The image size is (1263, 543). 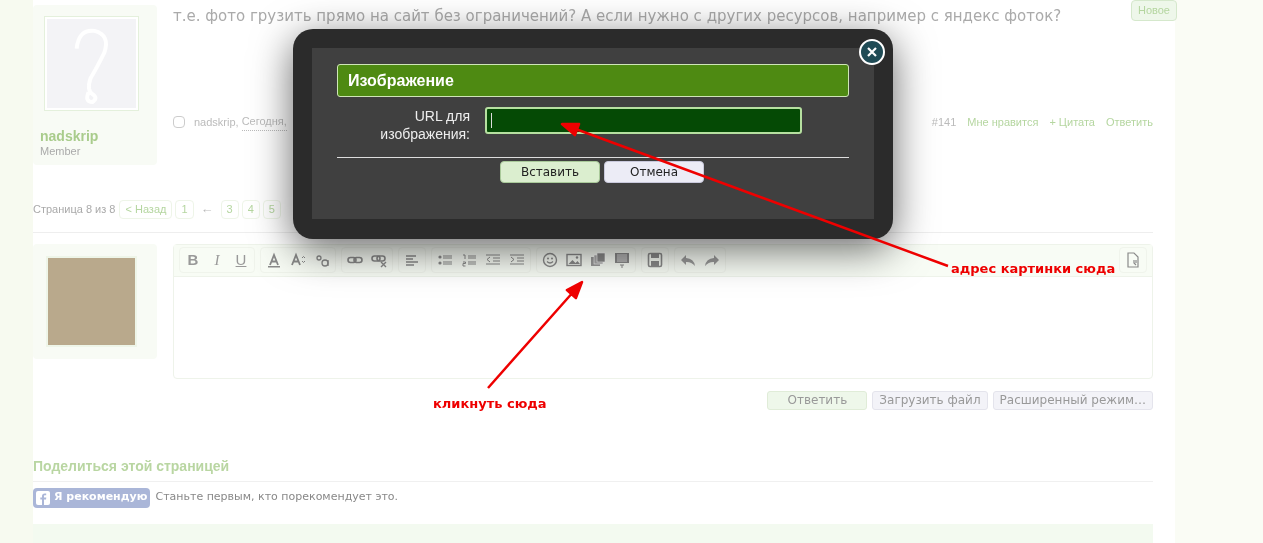 What do you see at coordinates (490, 404) in the screenshot?
I see `annotation-text: кликнуть сюда` at bounding box center [490, 404].